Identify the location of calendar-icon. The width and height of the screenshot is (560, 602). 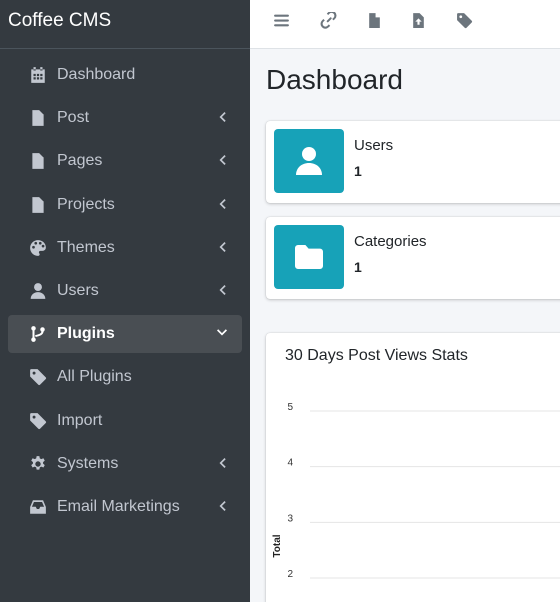
(38, 75).